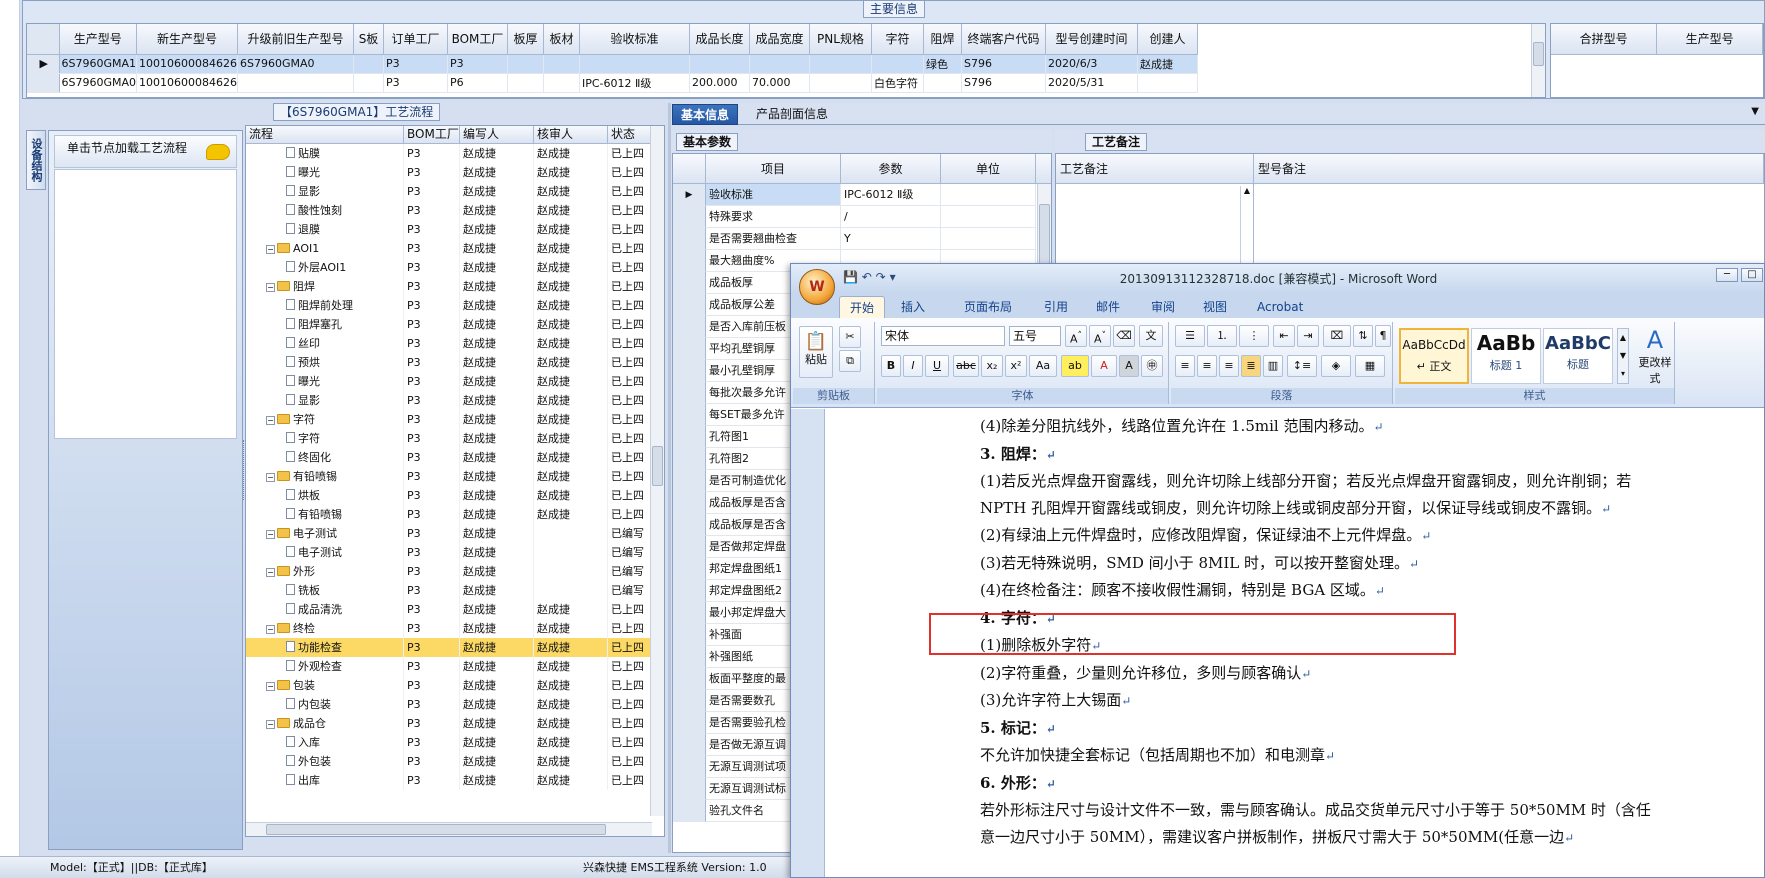 Image resolution: width=1765 pixels, height=878 pixels. What do you see at coordinates (368, 39) in the screenshot?
I see `column-header: S板` at bounding box center [368, 39].